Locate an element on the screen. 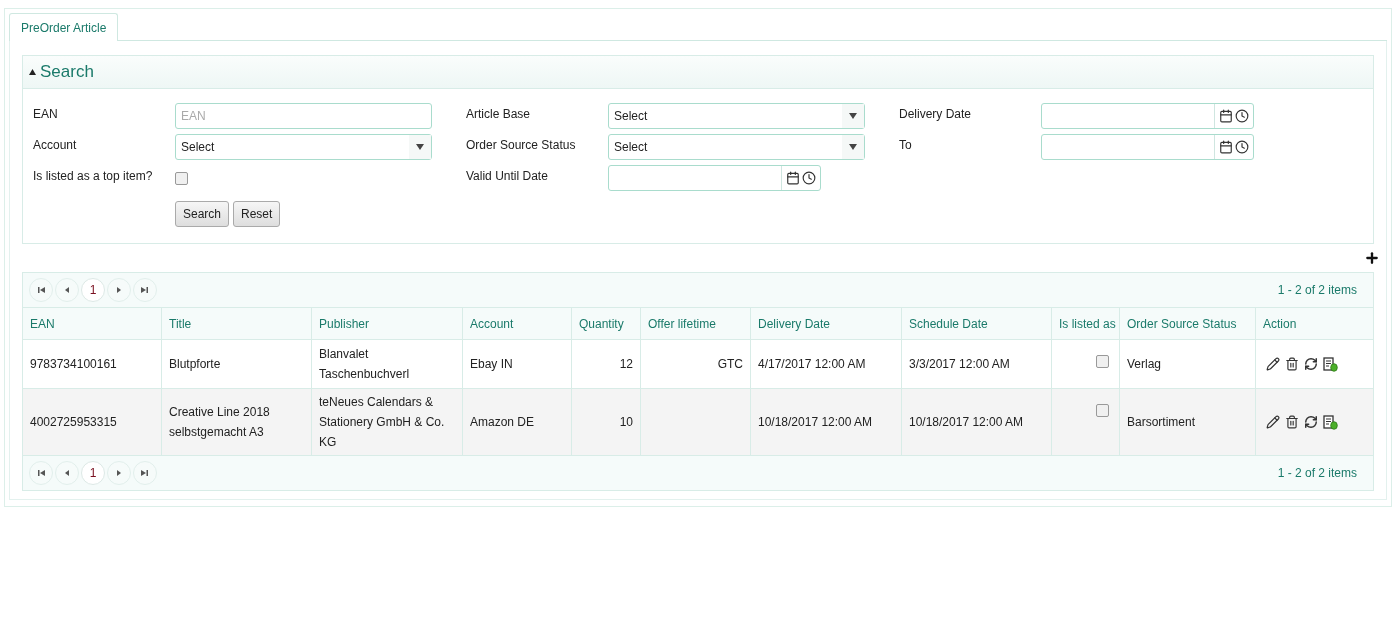 The width and height of the screenshot is (1400, 621). table-cell-text: teNeues Calendars & Stationery GmbH & Co. KG is located at coordinates (382, 422).